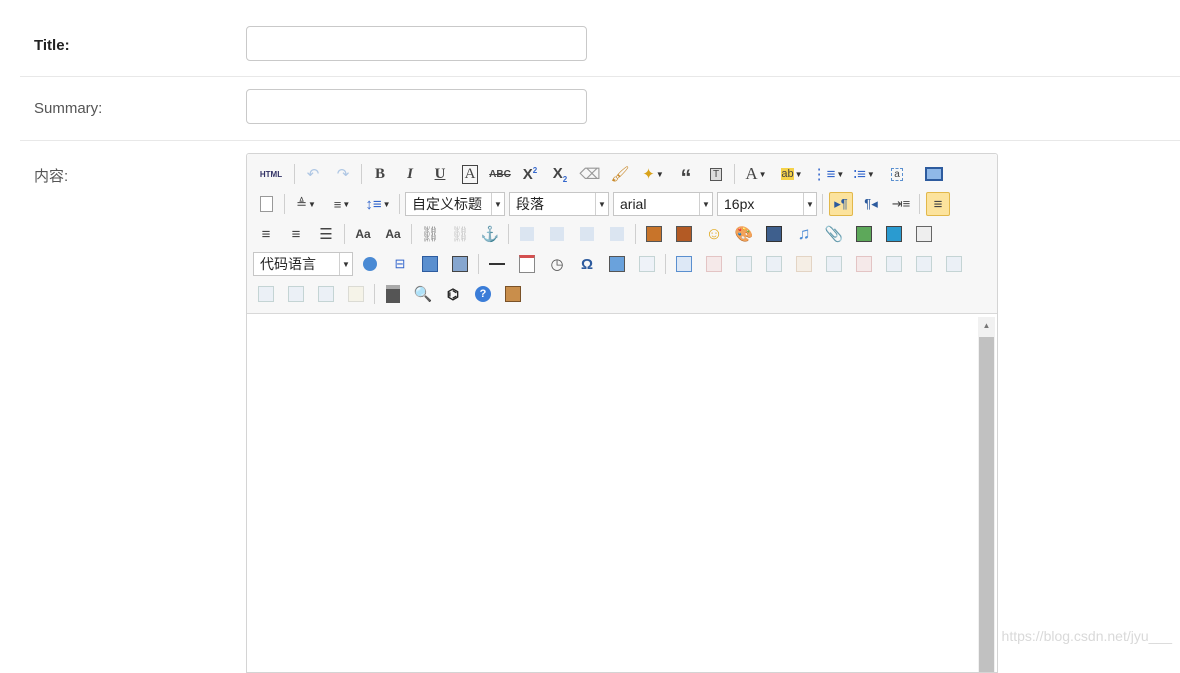  I want to click on strikethrough-button: ABC, so click(500, 174).